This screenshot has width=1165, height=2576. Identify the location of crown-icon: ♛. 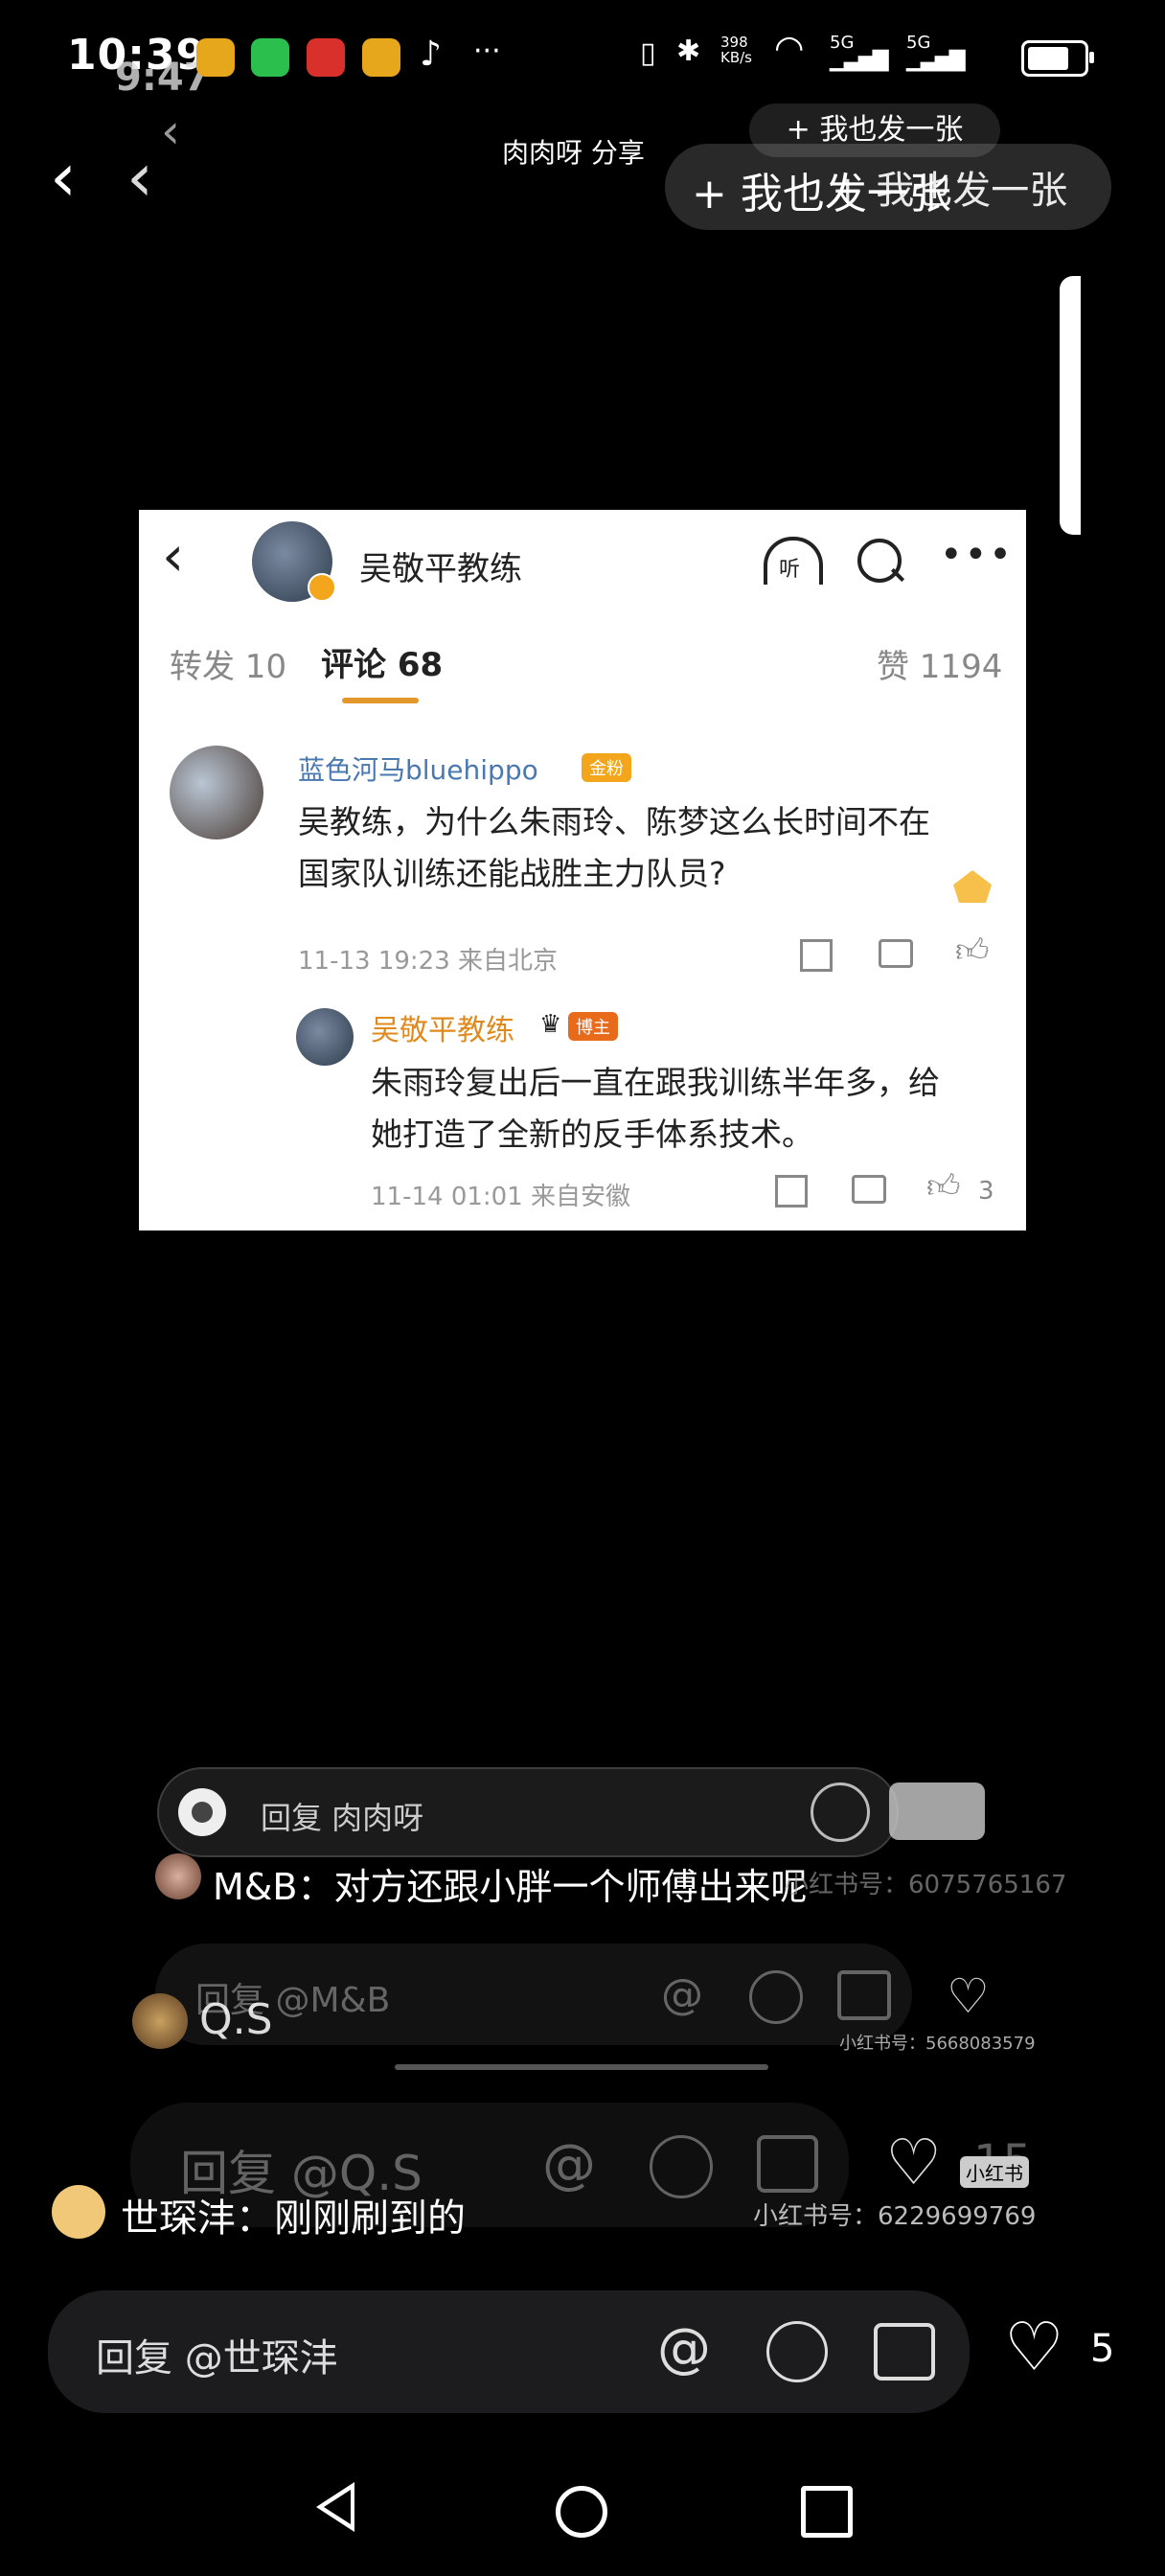
(550, 1024).